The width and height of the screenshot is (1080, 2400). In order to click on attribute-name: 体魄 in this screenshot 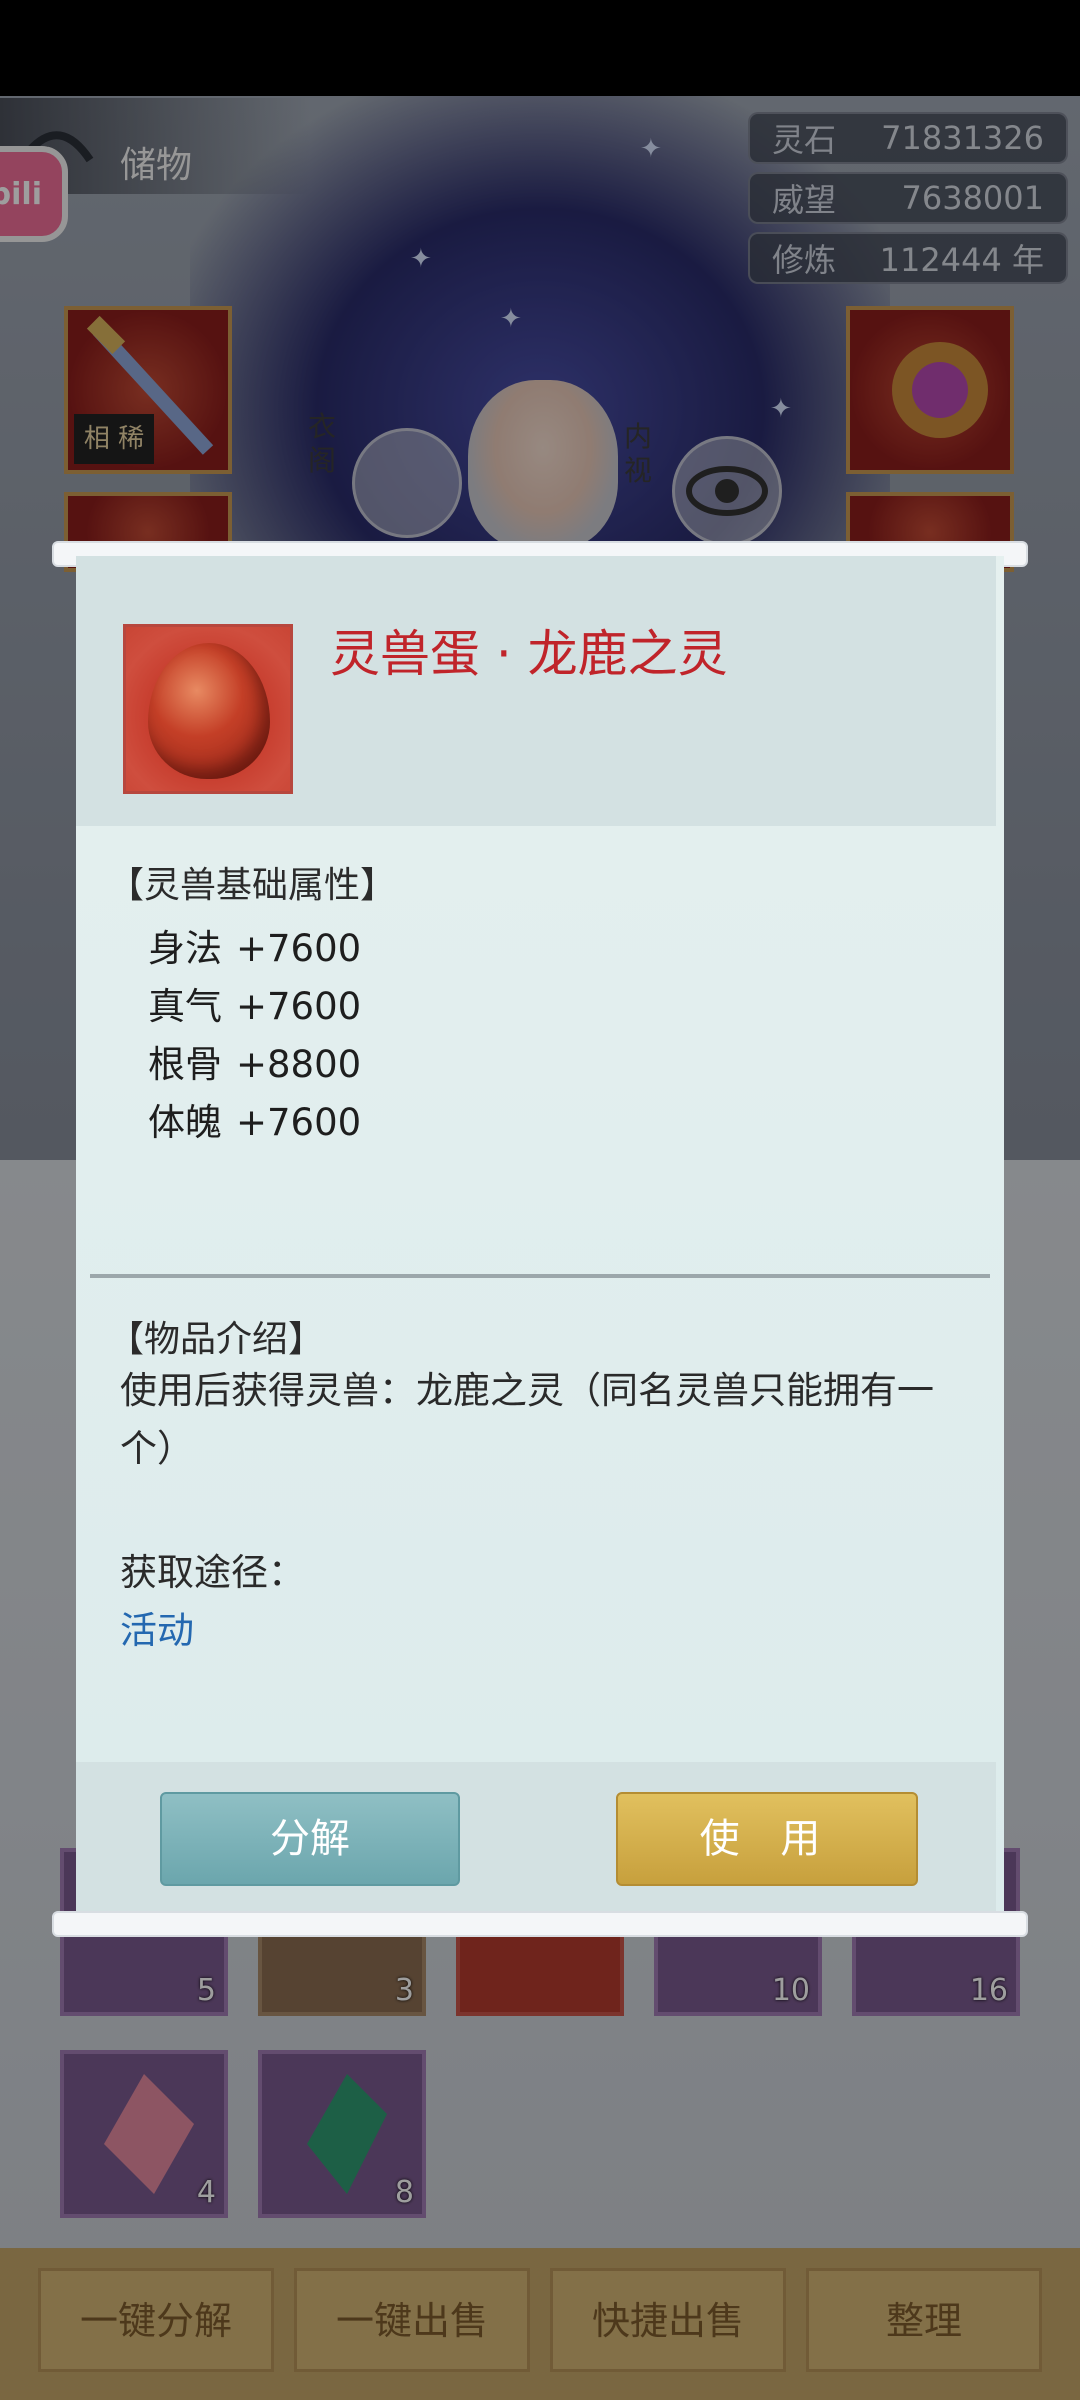, I will do `click(185, 1122)`.